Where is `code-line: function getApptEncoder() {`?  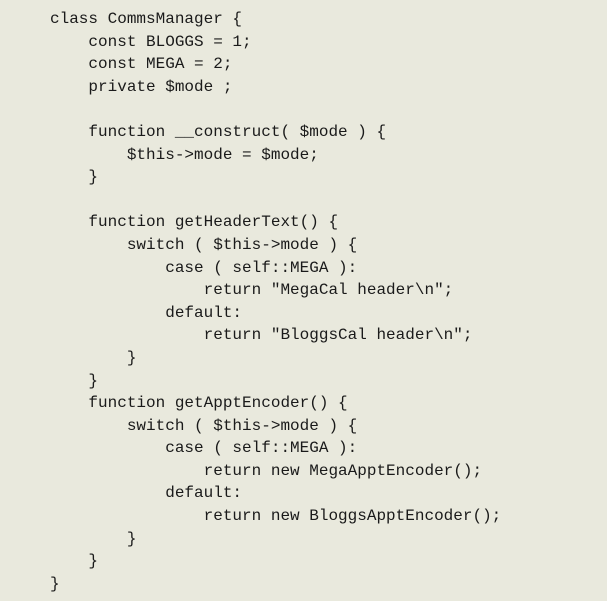
code-line: function getApptEncoder() { is located at coordinates (199, 403).